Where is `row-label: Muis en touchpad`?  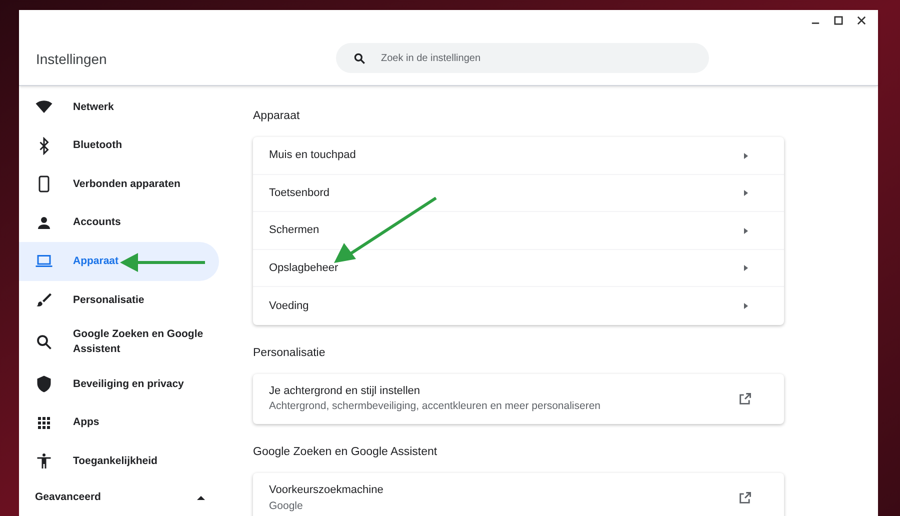
row-label: Muis en touchpad is located at coordinates (313, 156).